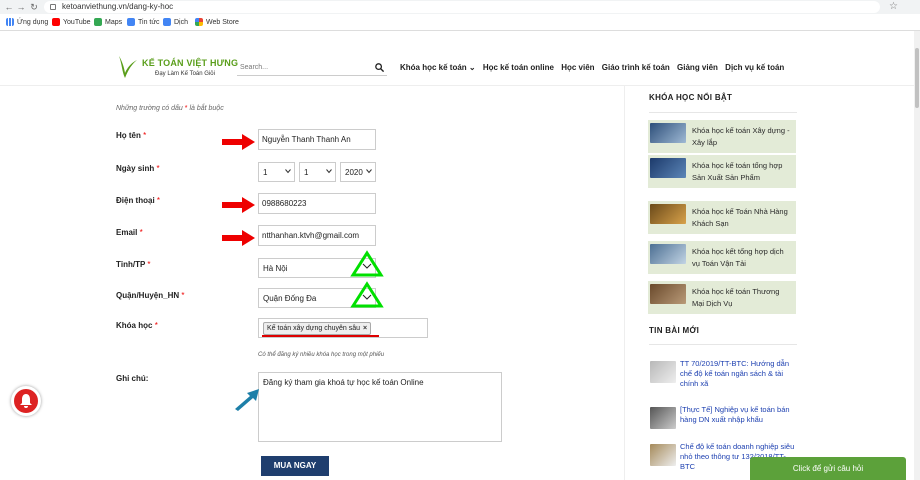 The image size is (920, 480). What do you see at coordinates (317, 139) in the screenshot?
I see `fullname-field: Nguyễn Thanh Thanh An` at bounding box center [317, 139].